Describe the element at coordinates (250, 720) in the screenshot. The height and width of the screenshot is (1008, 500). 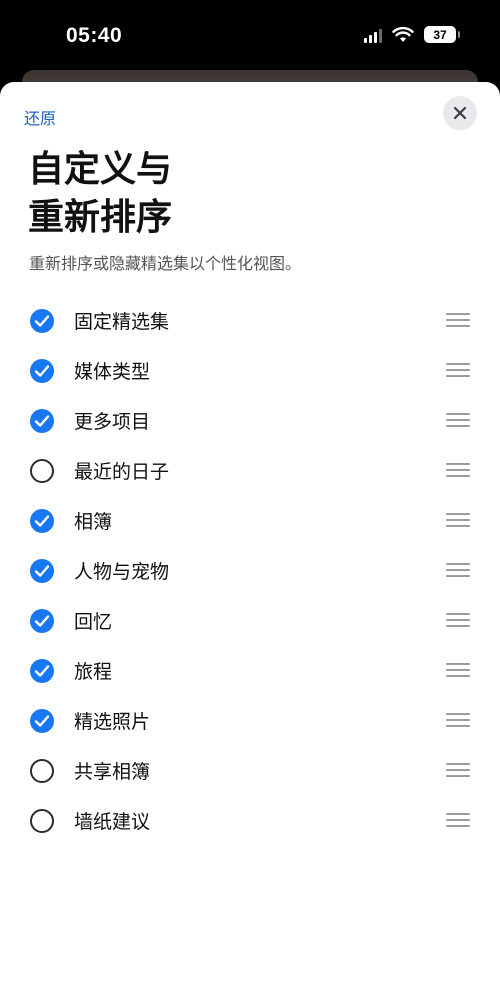
I see `list-item: 精选照片` at that location.